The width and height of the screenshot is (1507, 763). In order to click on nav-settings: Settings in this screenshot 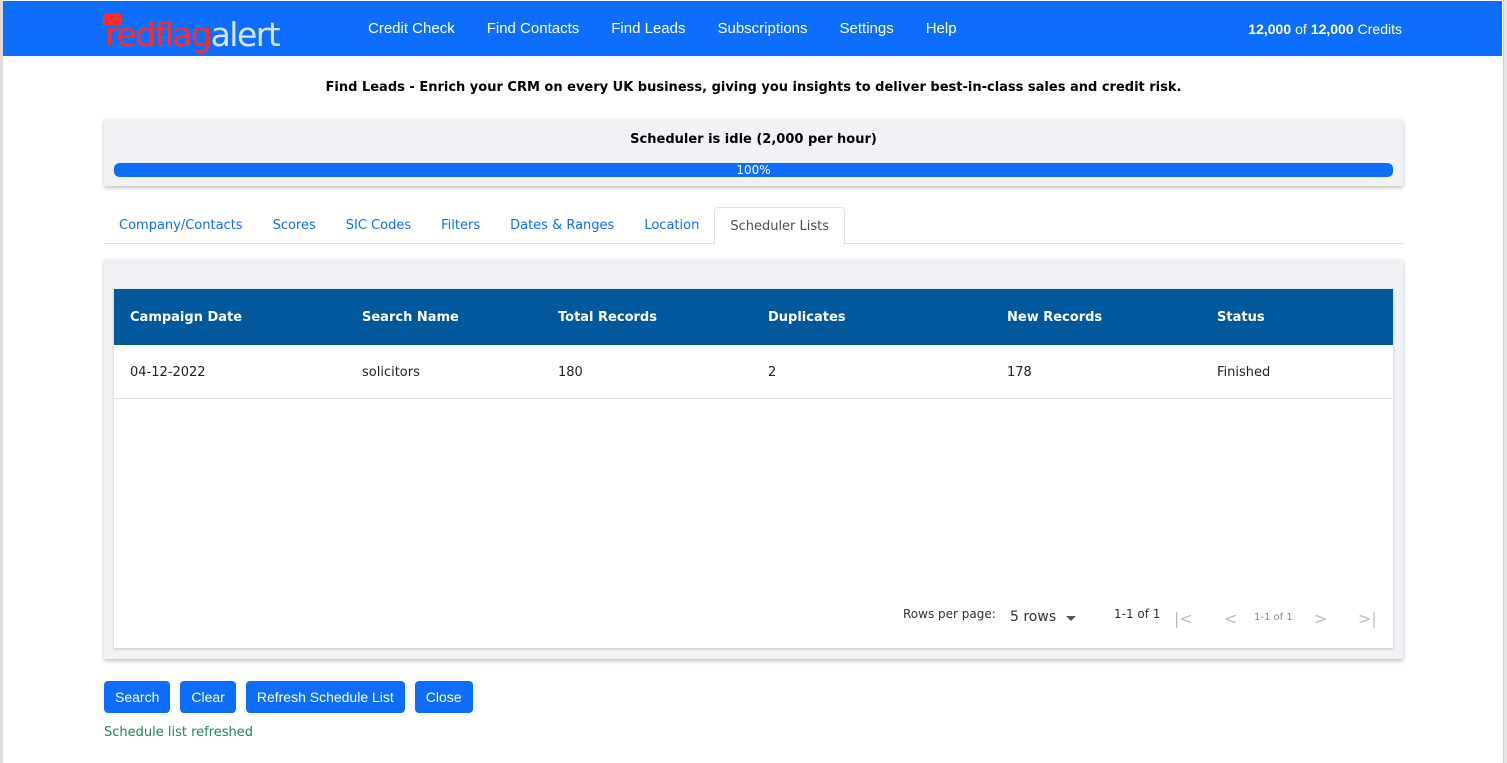, I will do `click(867, 28)`.